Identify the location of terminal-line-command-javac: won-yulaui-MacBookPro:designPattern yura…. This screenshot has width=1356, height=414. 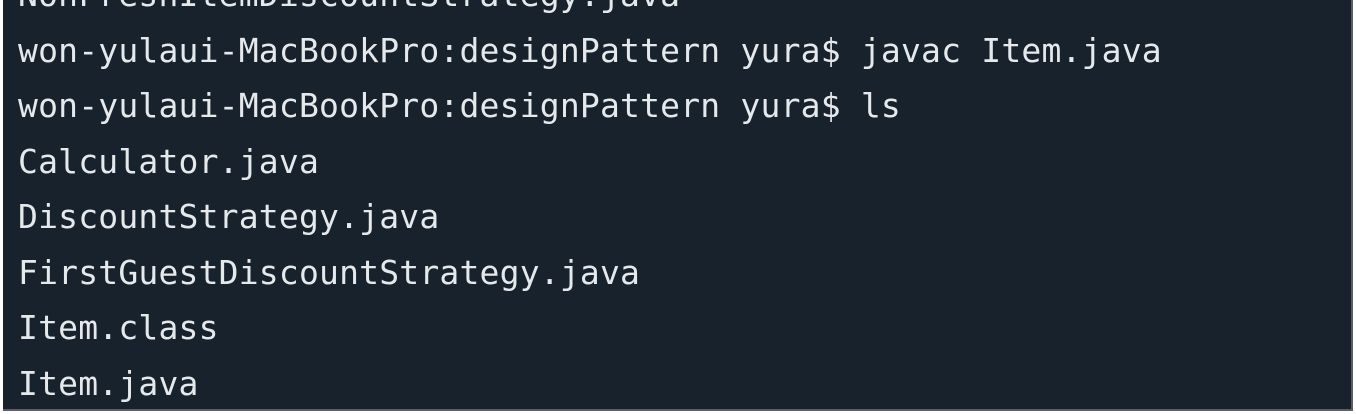
(590, 50).